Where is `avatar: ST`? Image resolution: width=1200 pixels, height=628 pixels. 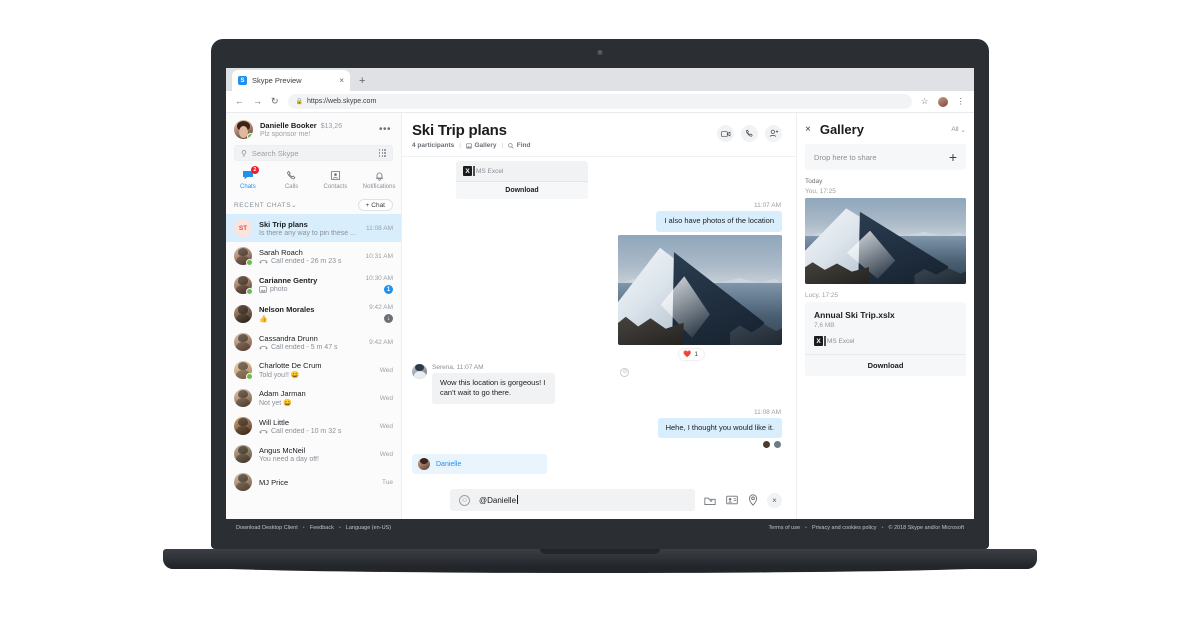 avatar: ST is located at coordinates (243, 228).